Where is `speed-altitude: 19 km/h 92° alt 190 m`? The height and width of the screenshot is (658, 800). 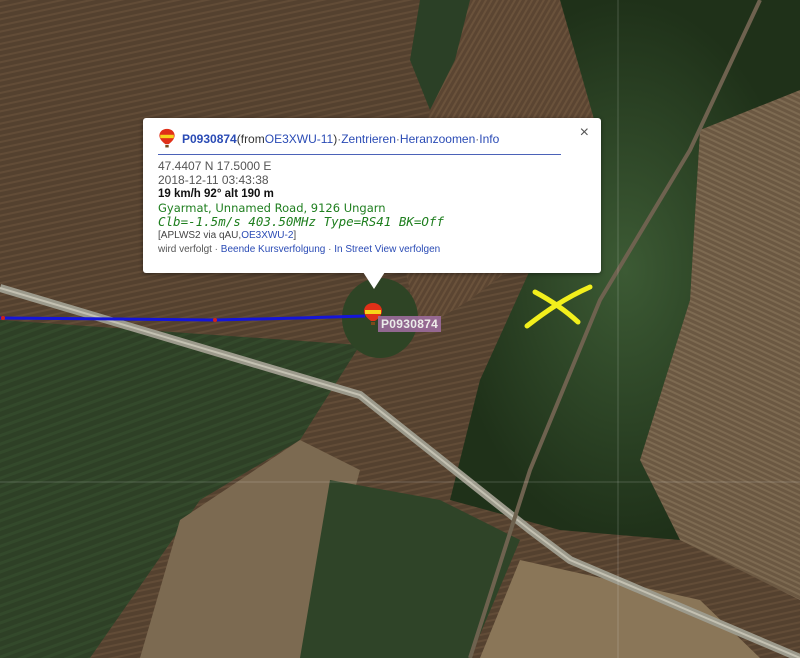 speed-altitude: 19 km/h 92° alt 190 m is located at coordinates (216, 194).